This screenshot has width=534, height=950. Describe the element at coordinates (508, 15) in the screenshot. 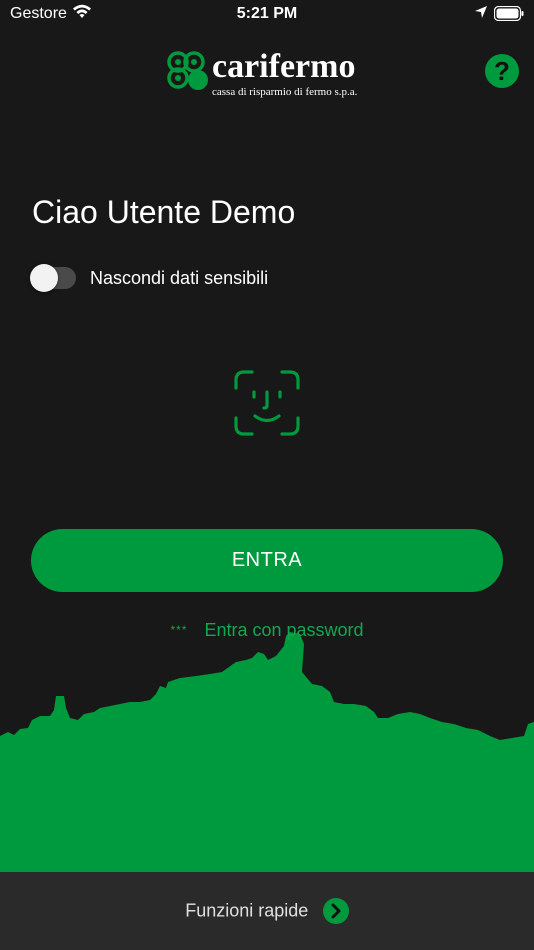

I see `battery-icon` at that location.